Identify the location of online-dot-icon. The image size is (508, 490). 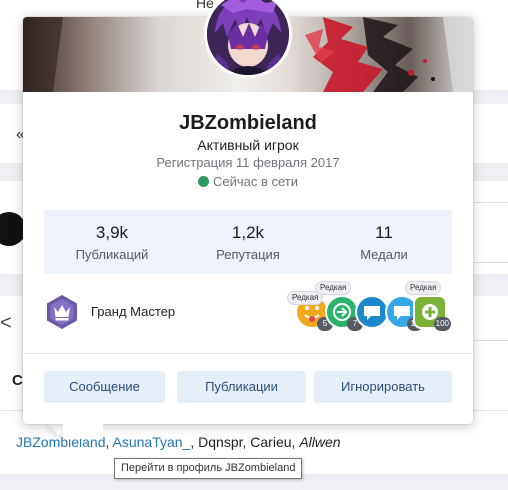
(203, 181).